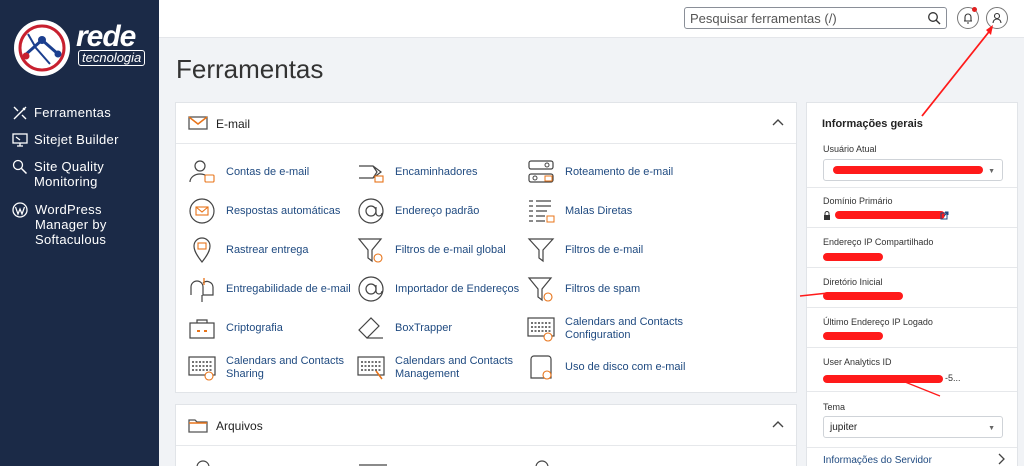 This screenshot has width=1024, height=466. I want to click on tool-calendar-config: Calendars and Contacts Configuration, so click(612, 330).